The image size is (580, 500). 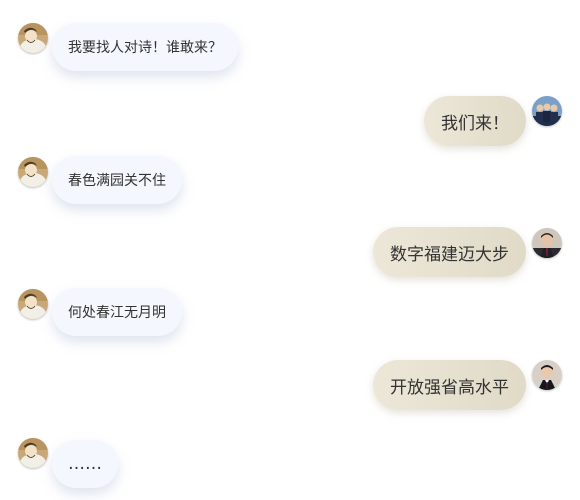 I want to click on message-bubble: 我要找人对诗！谁敢来？, so click(x=145, y=47).